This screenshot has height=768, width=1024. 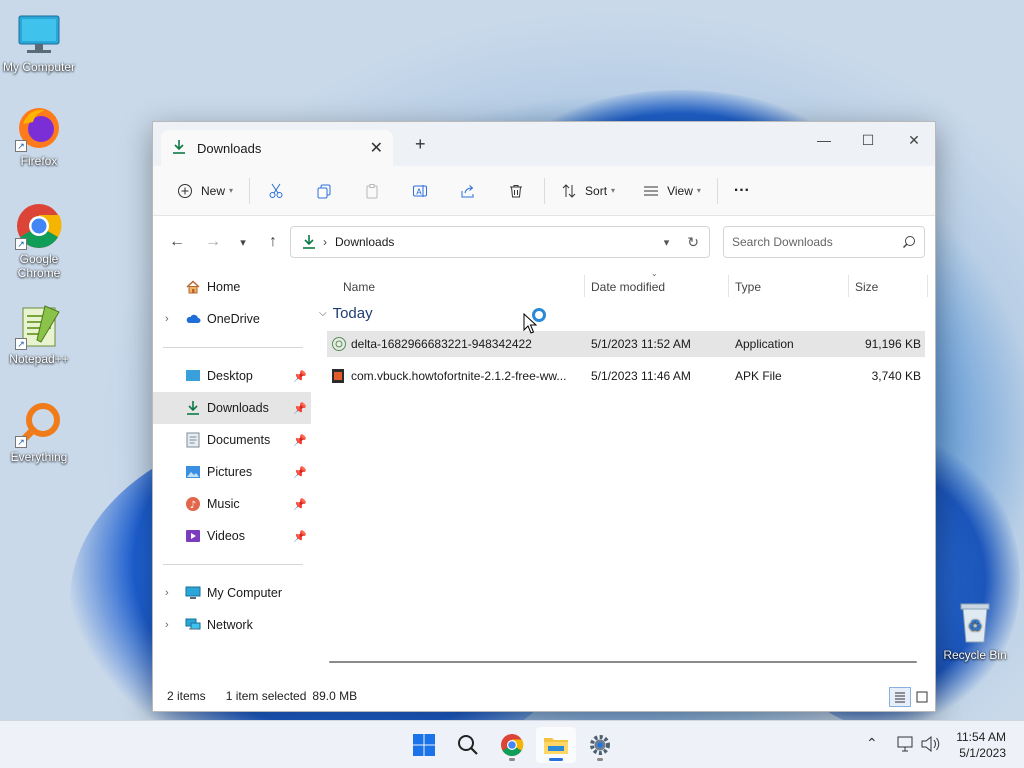 I want to click on sort-button: Sort ▾, so click(x=588, y=191).